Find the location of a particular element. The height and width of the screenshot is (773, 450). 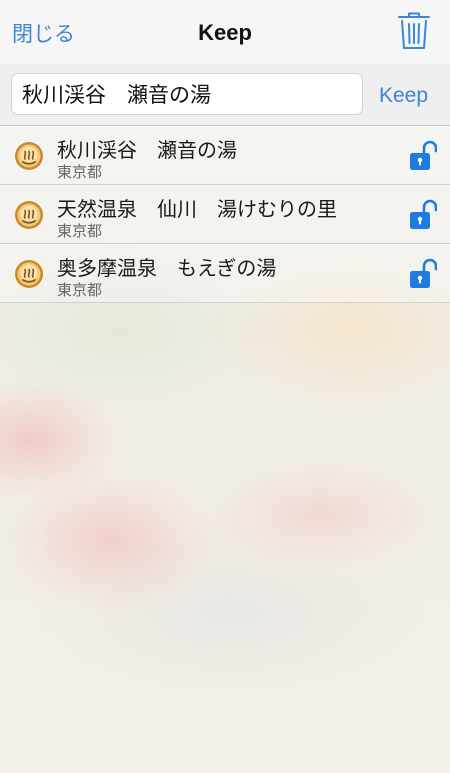

page-title: Keep is located at coordinates (225, 32).